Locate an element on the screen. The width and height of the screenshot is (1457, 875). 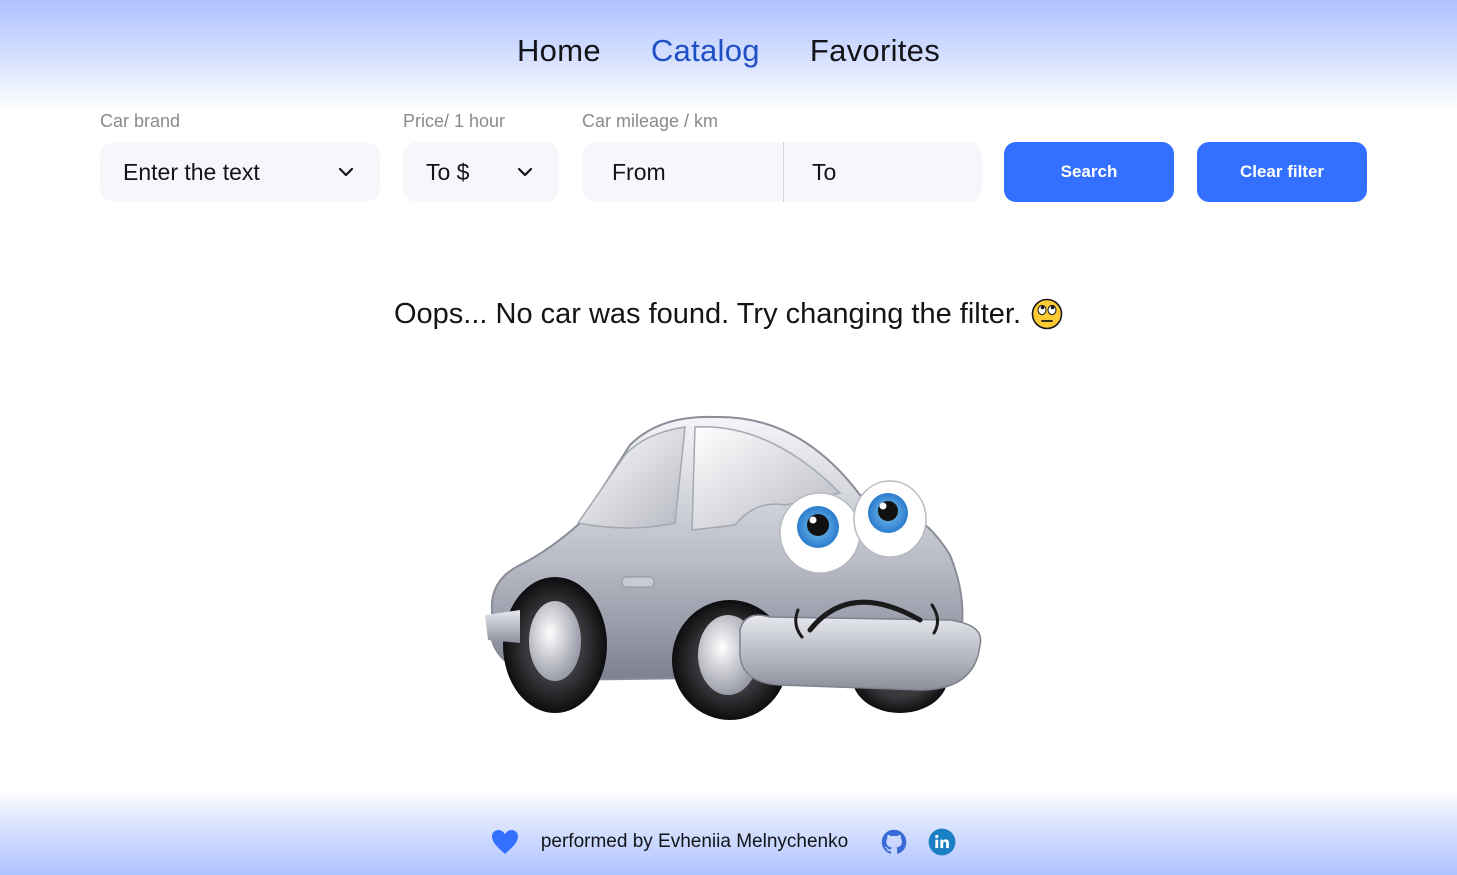
mileage-to-input: To is located at coordinates (883, 172).